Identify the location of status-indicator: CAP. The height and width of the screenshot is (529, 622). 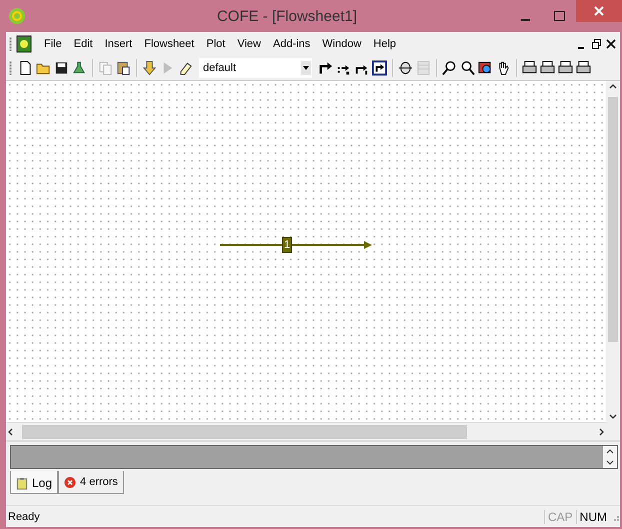
(560, 517).